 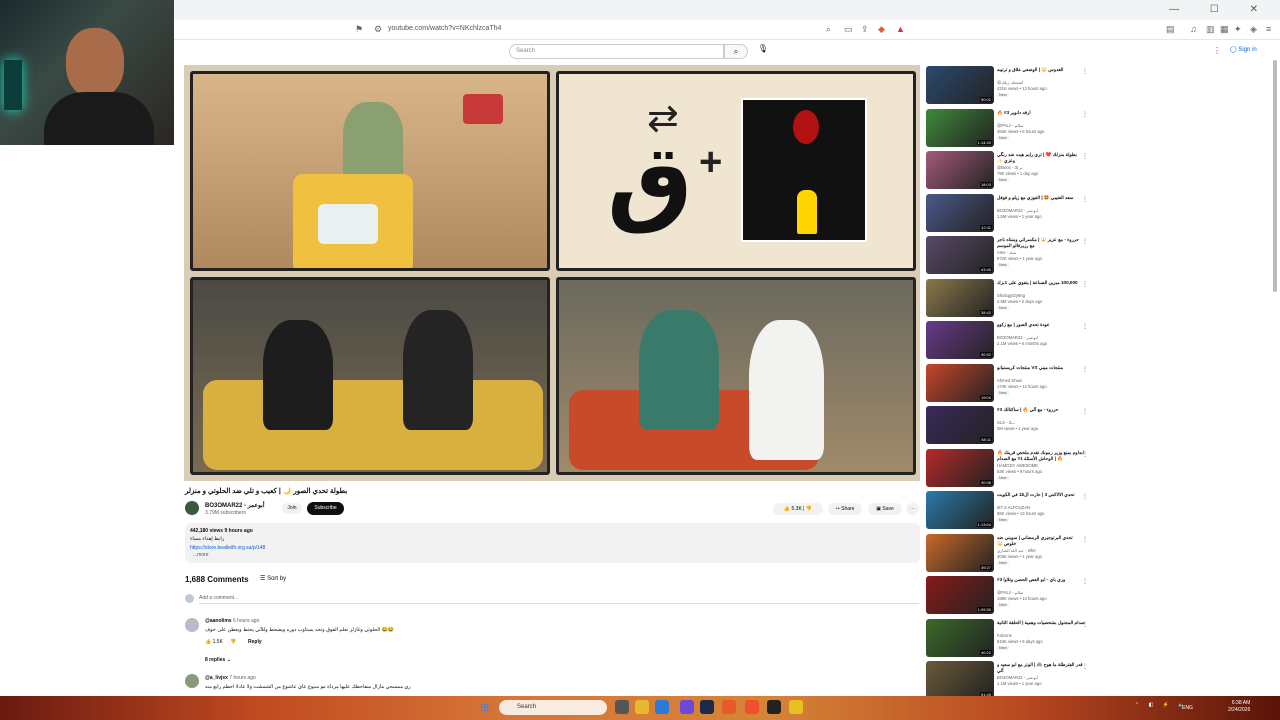 I want to click on taskbar-search: Search, so click(x=553, y=707).